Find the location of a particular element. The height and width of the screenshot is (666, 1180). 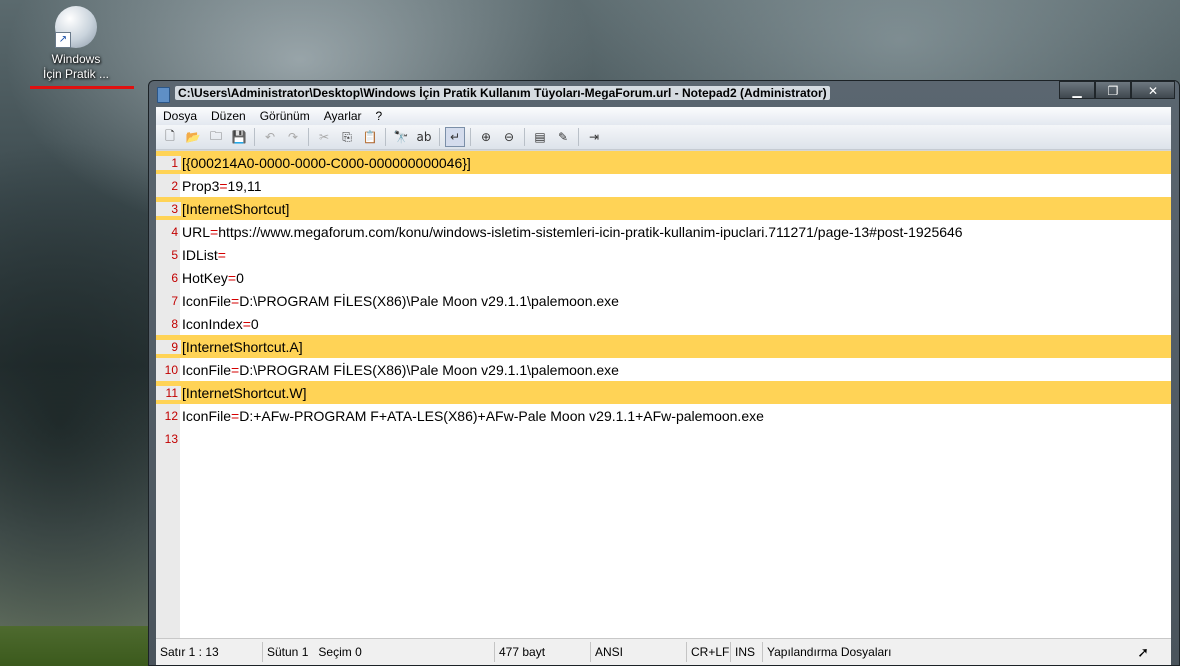

copy-icon: ⎘ is located at coordinates (347, 137).